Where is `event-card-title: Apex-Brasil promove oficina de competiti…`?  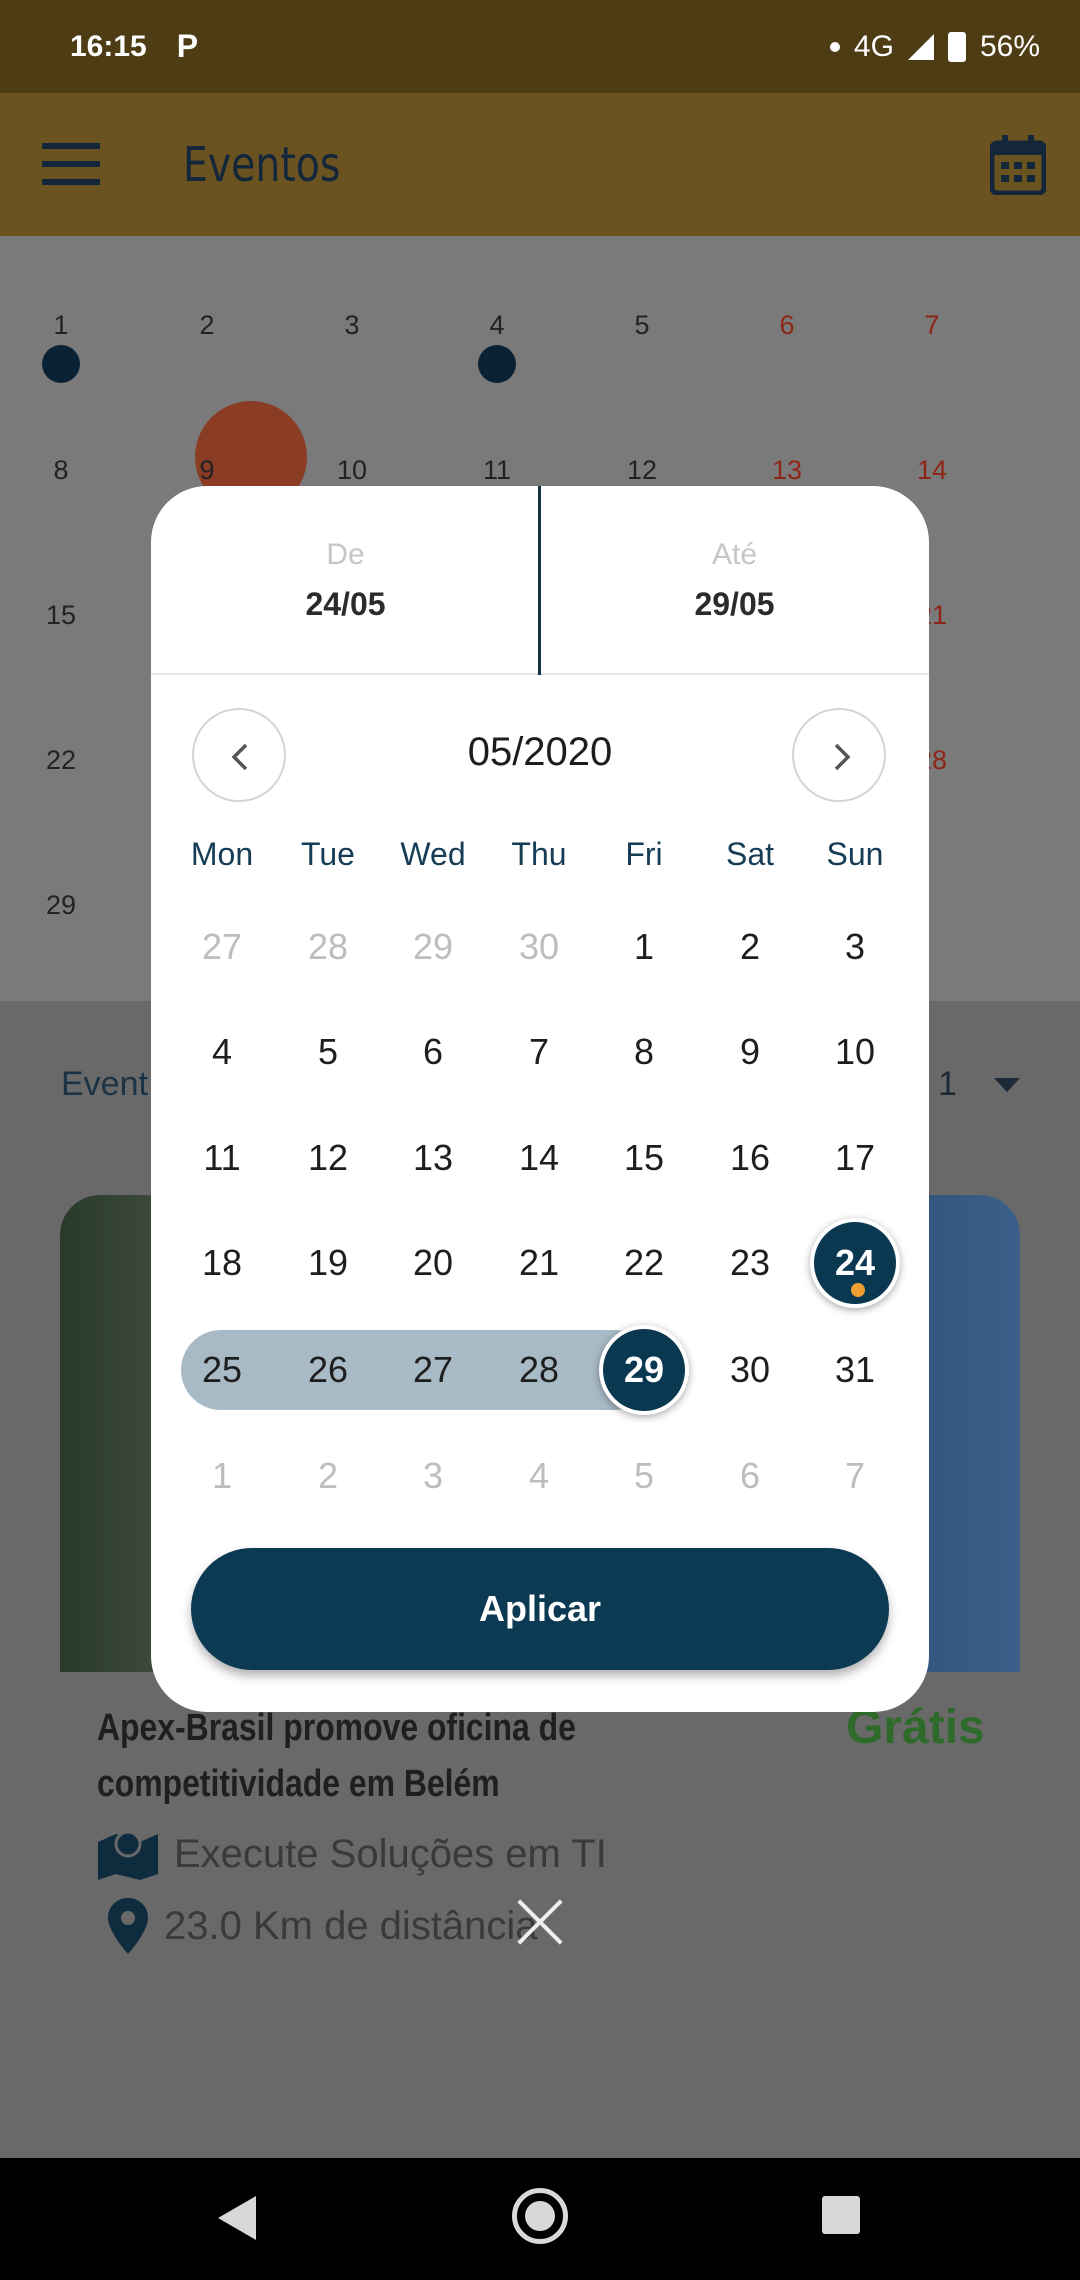 event-card-title: Apex-Brasil promove oficina de competiti… is located at coordinates (391, 1756).